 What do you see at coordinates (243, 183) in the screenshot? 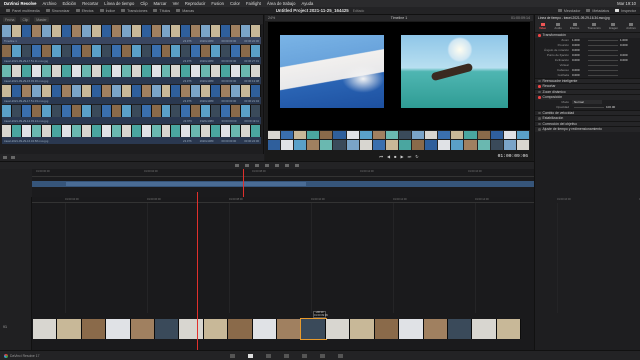
I see `overview-playhead` at bounding box center [243, 183].